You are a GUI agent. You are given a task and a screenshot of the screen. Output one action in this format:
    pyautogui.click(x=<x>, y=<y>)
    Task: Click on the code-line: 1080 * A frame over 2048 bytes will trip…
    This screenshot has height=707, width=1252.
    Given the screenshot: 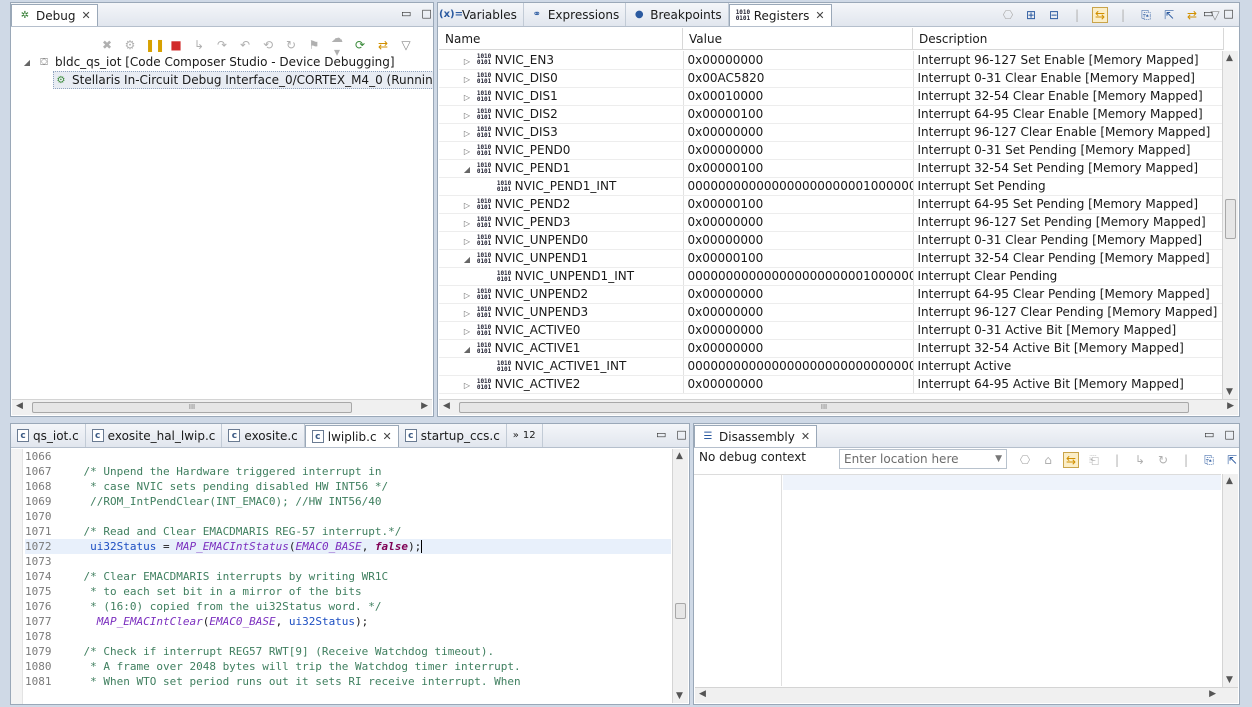 What is the action you would take?
    pyautogui.click(x=348, y=666)
    